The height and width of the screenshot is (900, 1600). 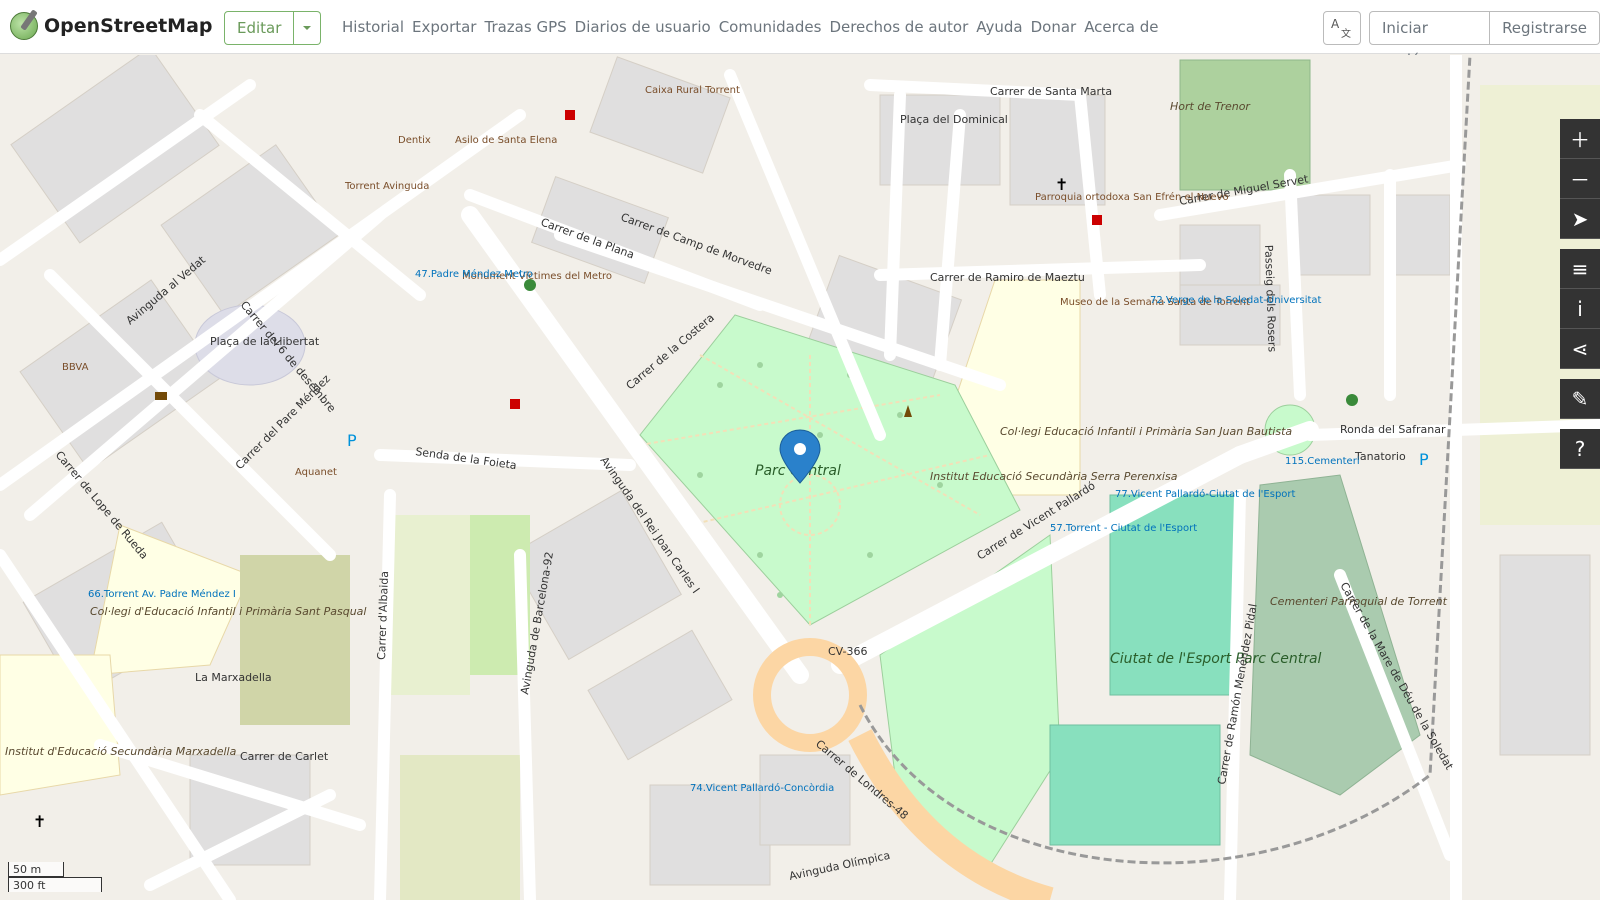 I want to click on osm-magnifier-icon, so click(x=24, y=26).